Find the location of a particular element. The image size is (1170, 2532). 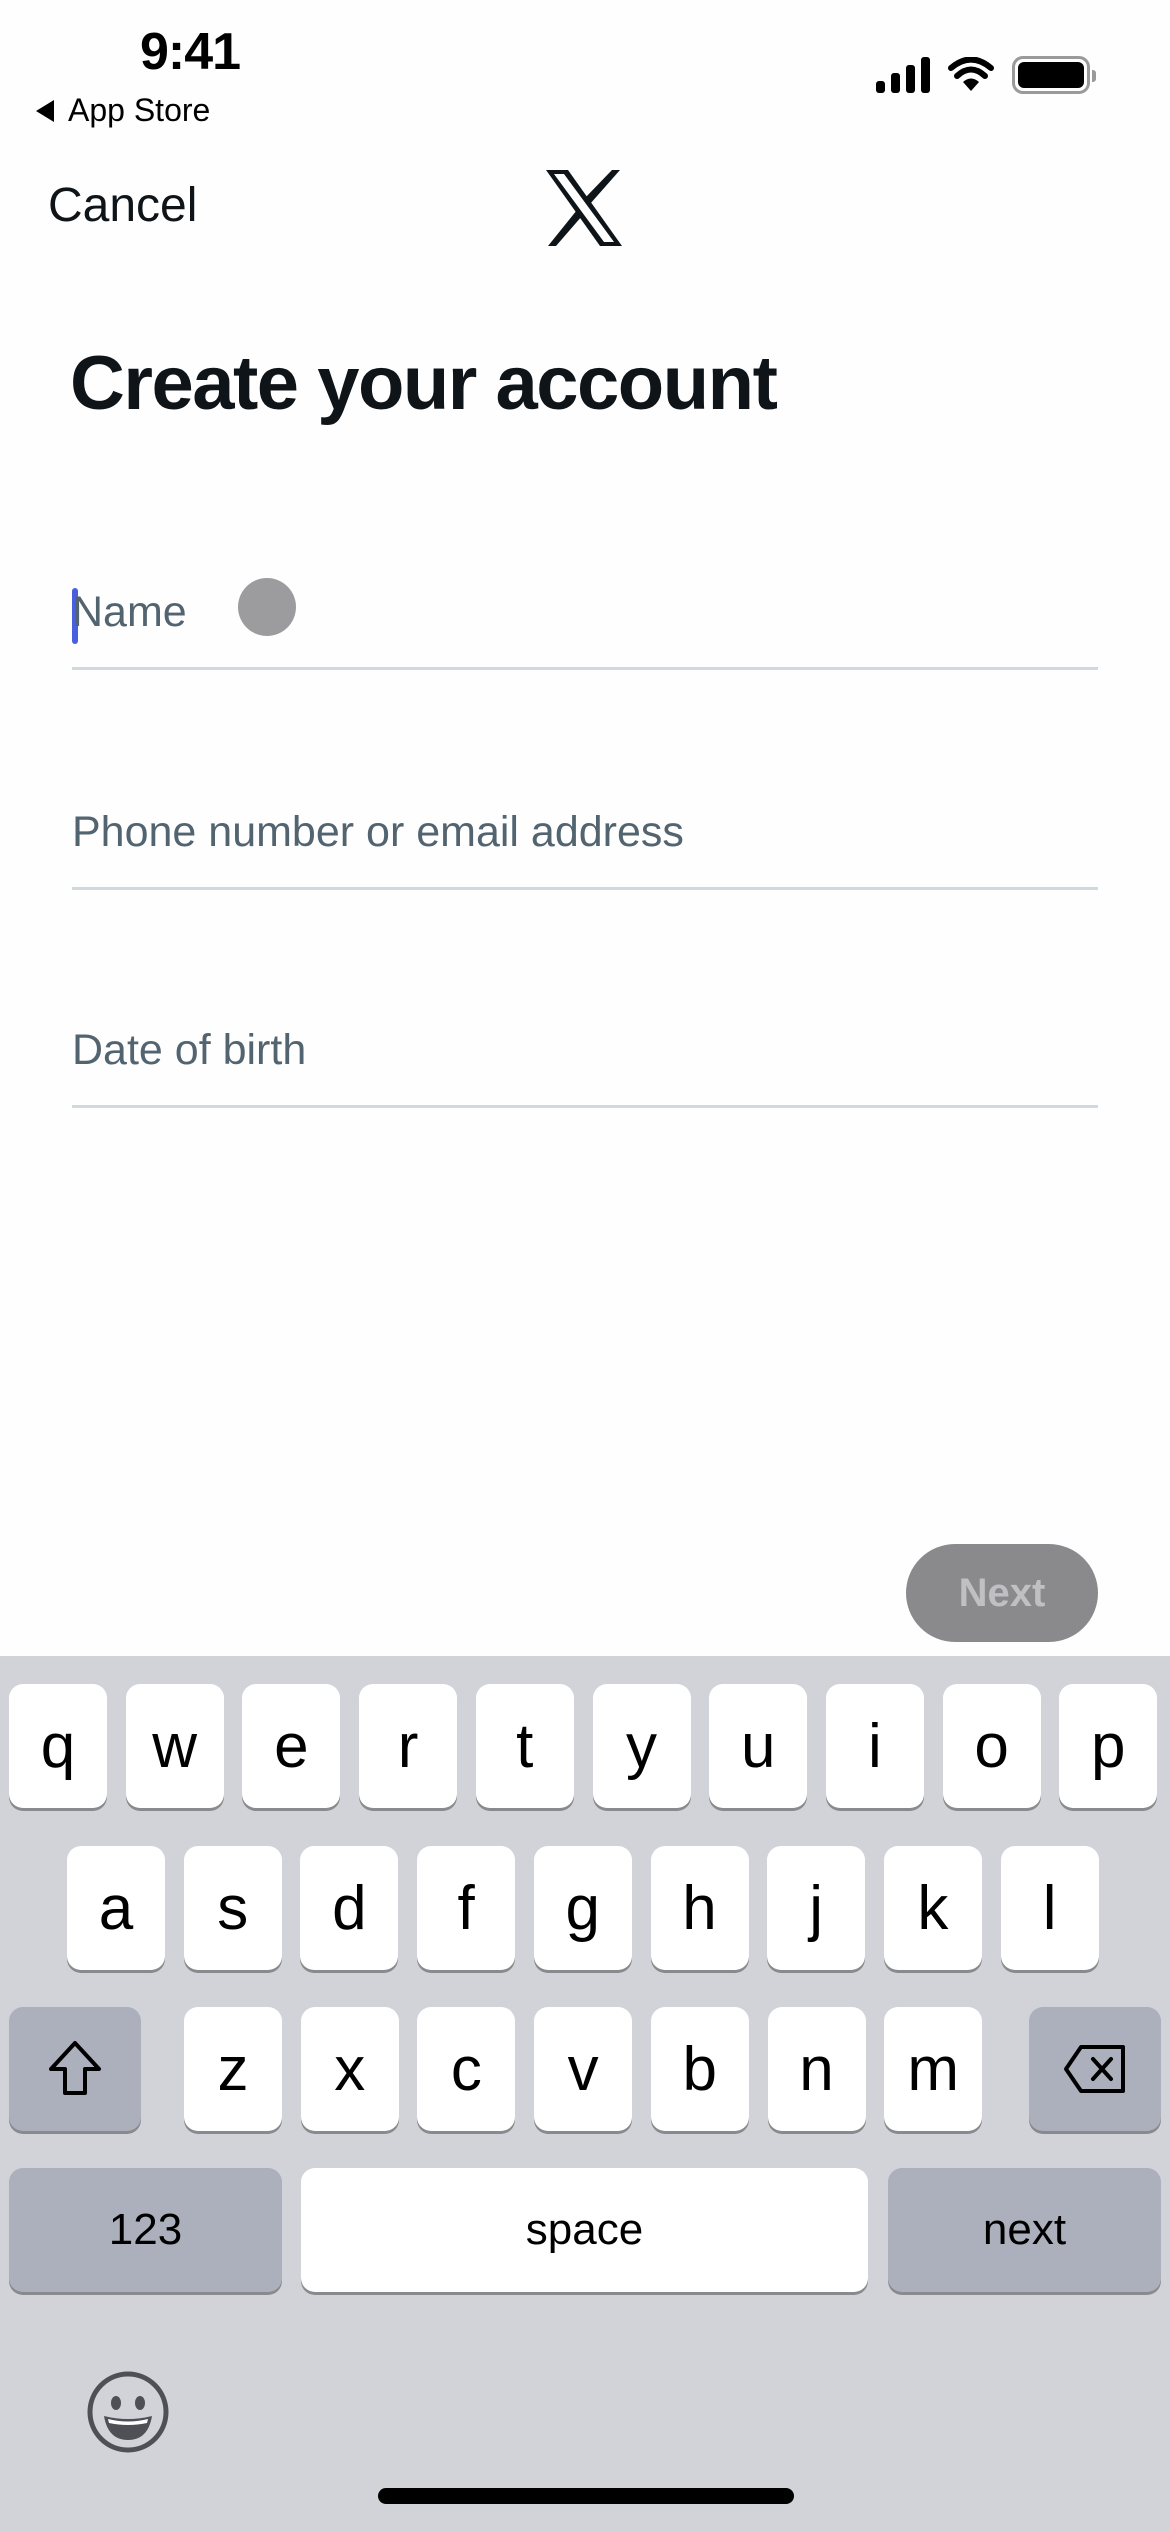

key-e: e is located at coordinates (291, 1746).